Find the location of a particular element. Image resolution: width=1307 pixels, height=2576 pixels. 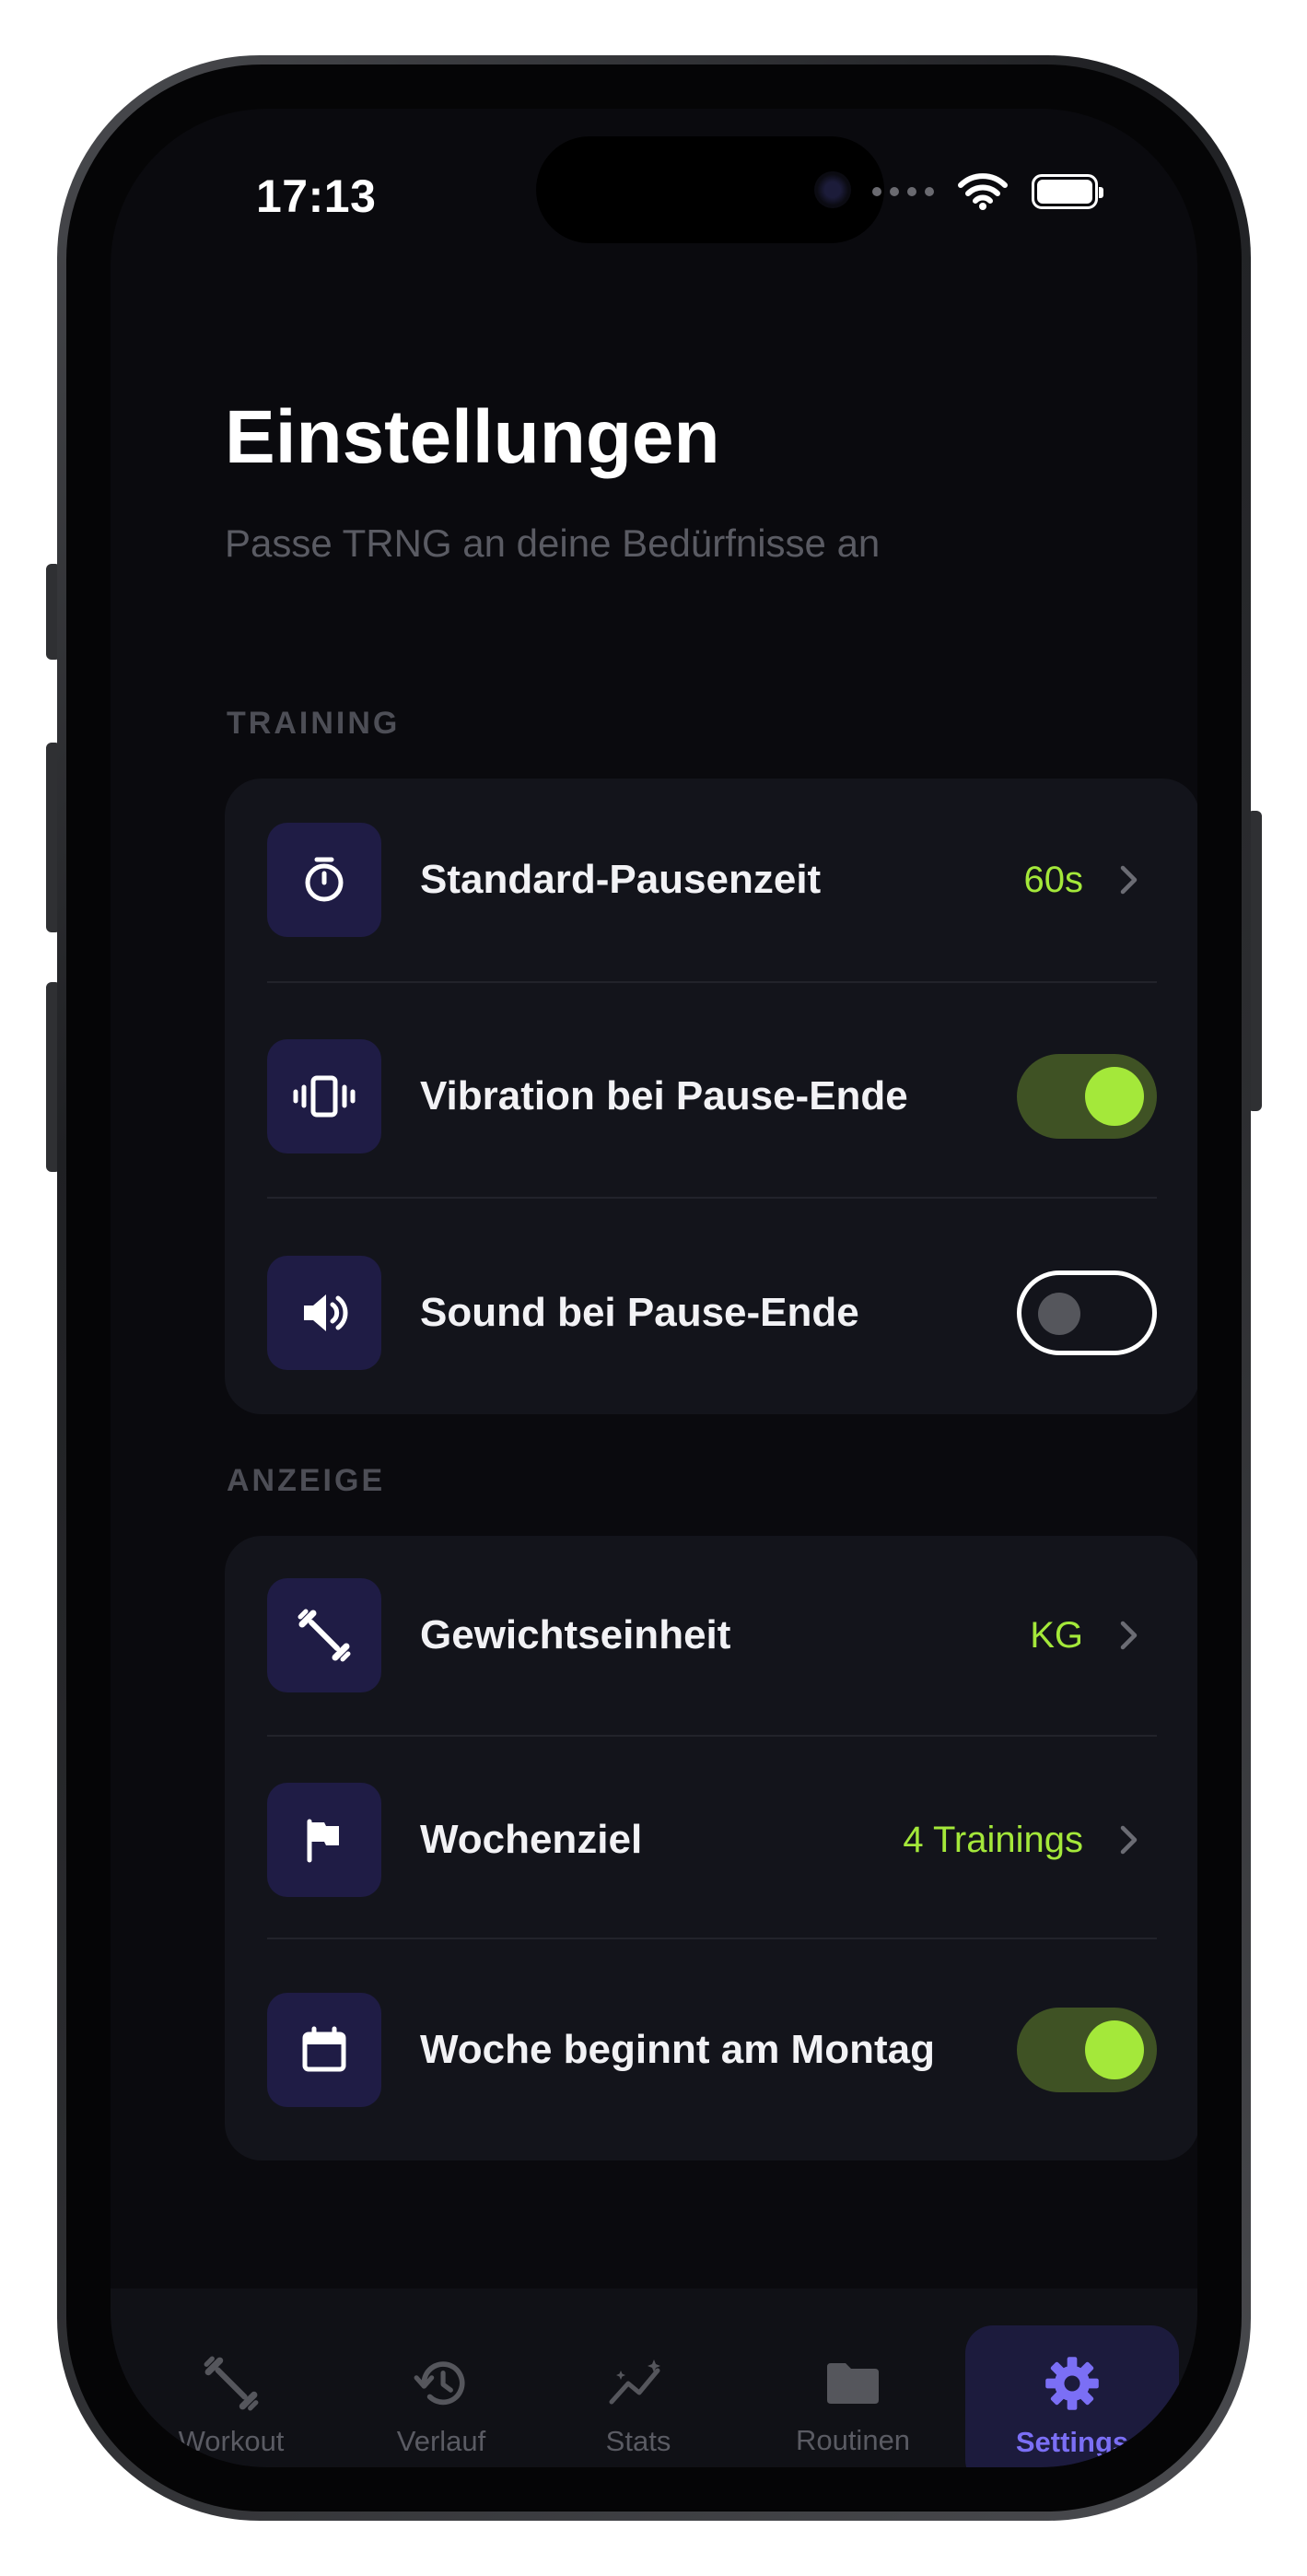

tab-label: Stats is located at coordinates (638, 2441).